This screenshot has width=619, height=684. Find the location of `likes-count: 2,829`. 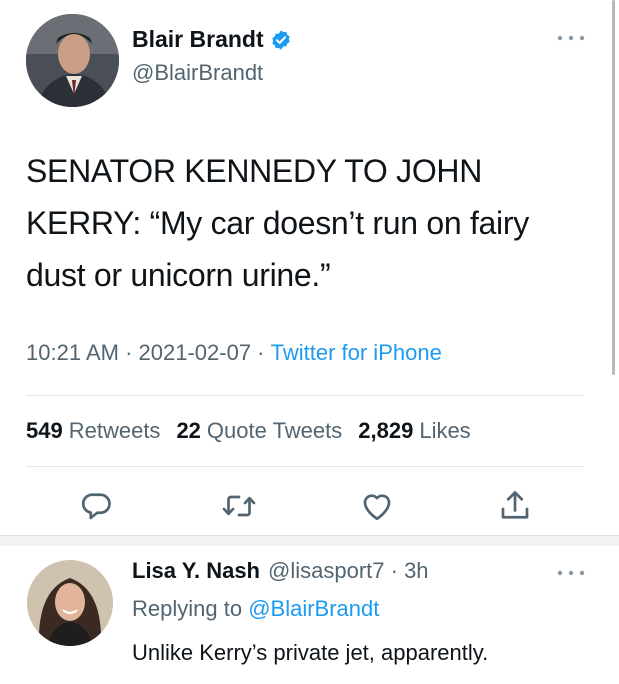

likes-count: 2,829 is located at coordinates (386, 430).